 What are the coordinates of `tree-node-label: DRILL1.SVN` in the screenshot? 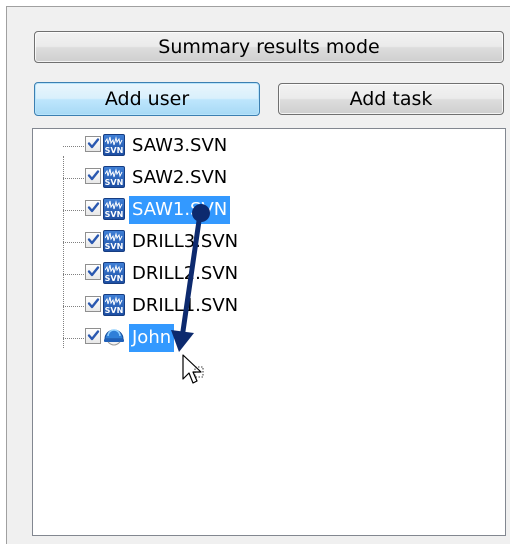 It's located at (185, 306).